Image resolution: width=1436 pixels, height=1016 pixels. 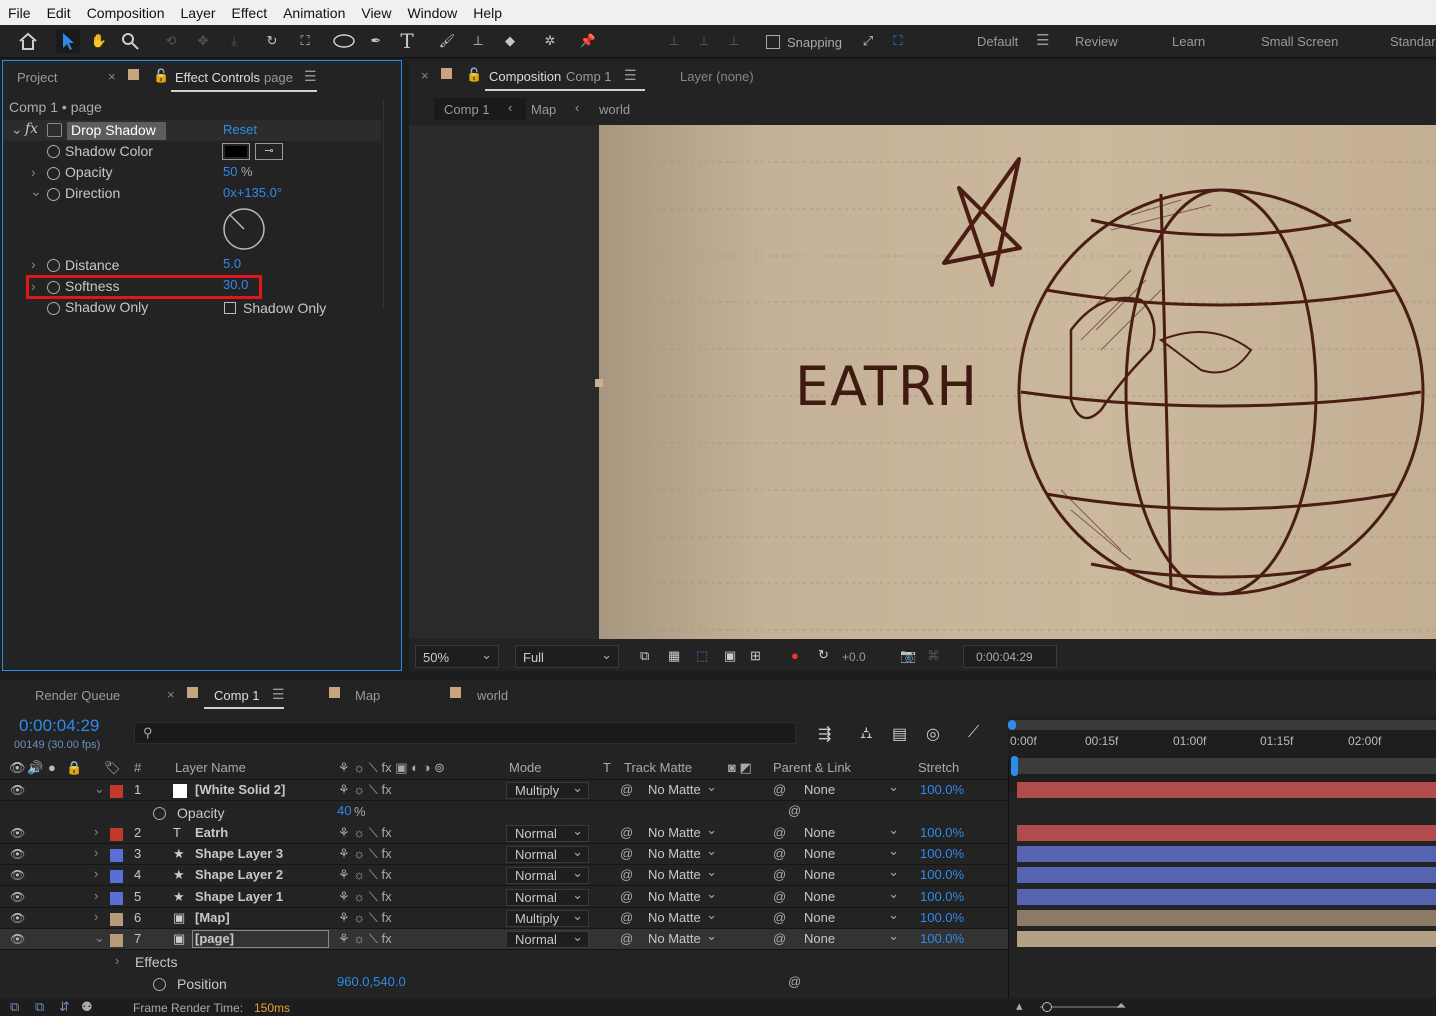 What do you see at coordinates (614, 109) in the screenshot?
I see `crumb-world: world` at bounding box center [614, 109].